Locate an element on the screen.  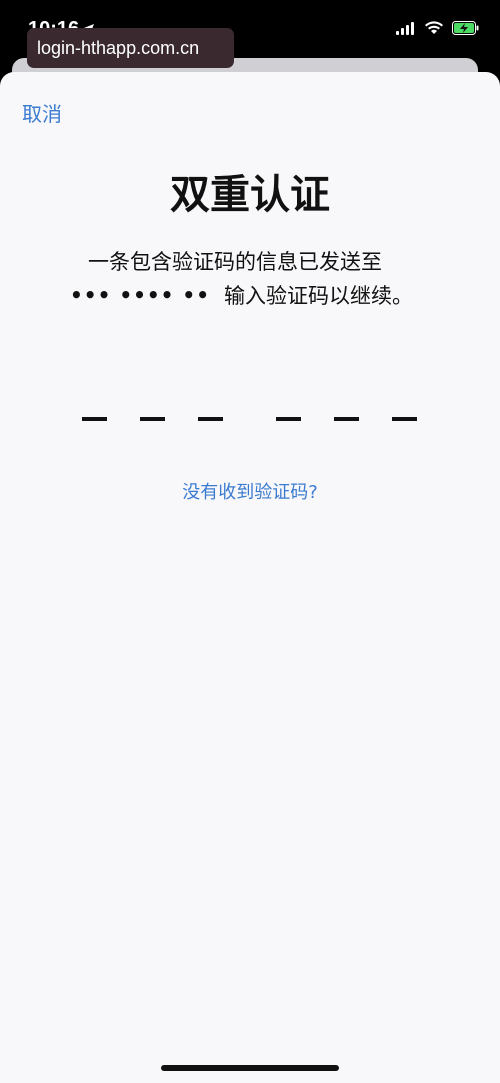
masked-phone-number: ••• •••• •• is located at coordinates (140, 295).